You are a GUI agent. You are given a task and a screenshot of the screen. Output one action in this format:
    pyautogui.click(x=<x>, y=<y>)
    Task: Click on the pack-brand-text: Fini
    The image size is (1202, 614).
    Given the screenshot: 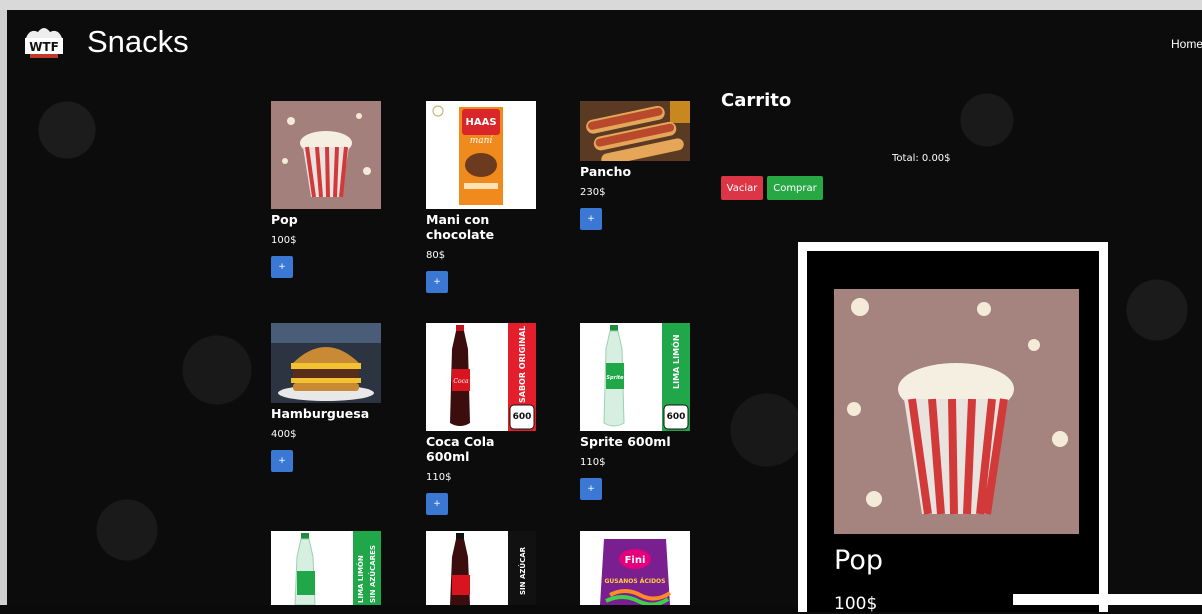 What is the action you would take?
    pyautogui.click(x=635, y=560)
    